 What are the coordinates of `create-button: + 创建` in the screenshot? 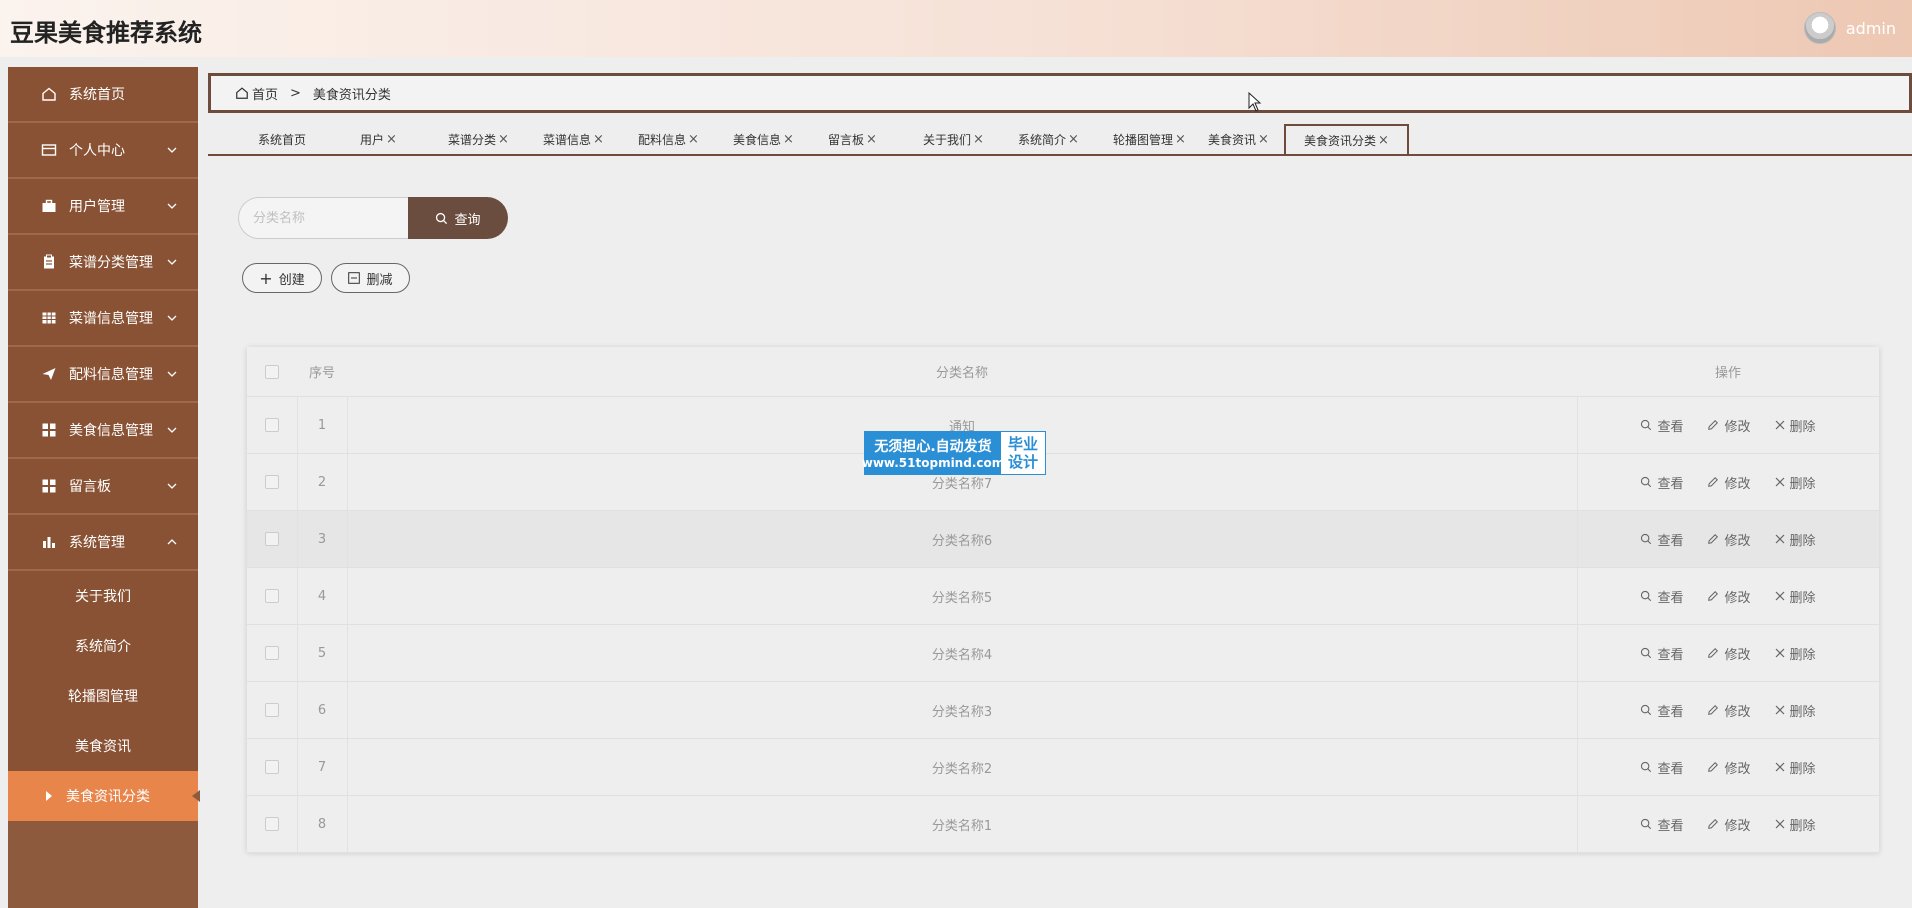 It's located at (282, 278).